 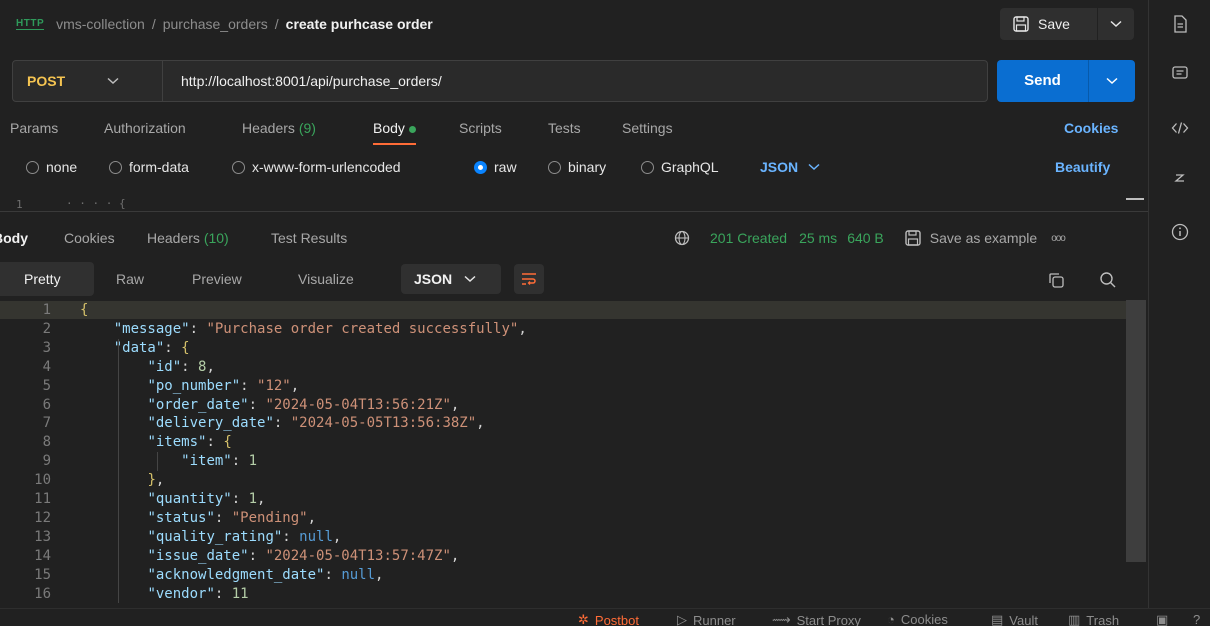 I want to click on line-number: 13, so click(x=42, y=536).